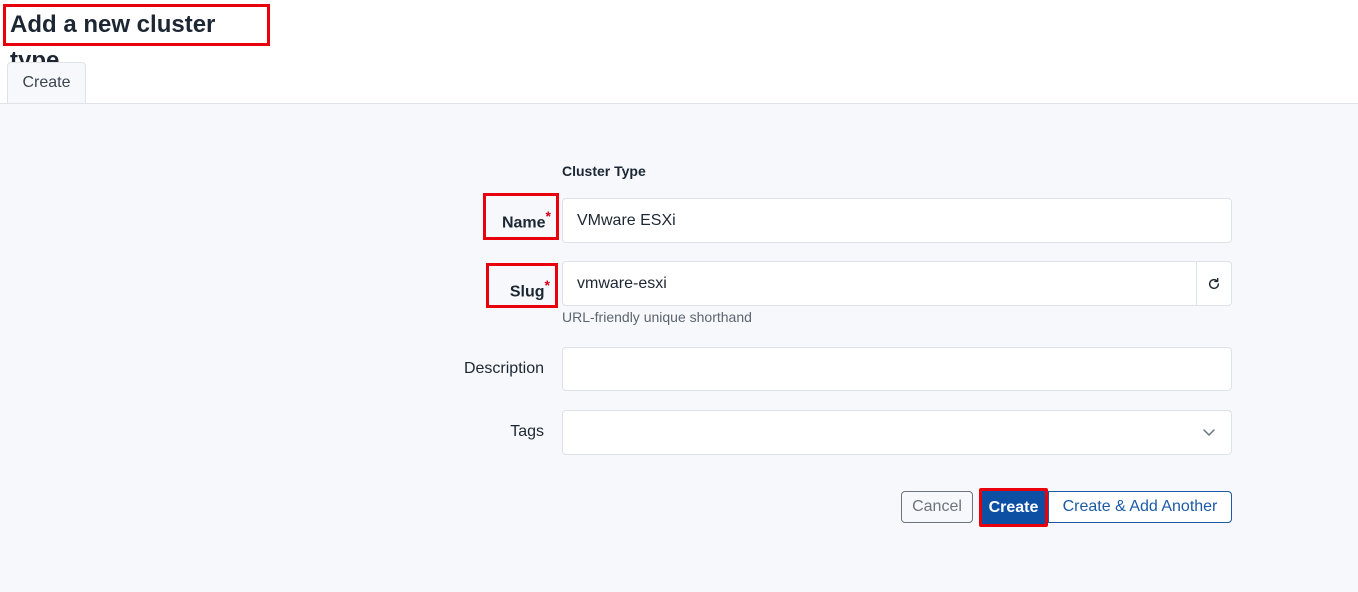  I want to click on section-title: Cluster Type, so click(604, 171).